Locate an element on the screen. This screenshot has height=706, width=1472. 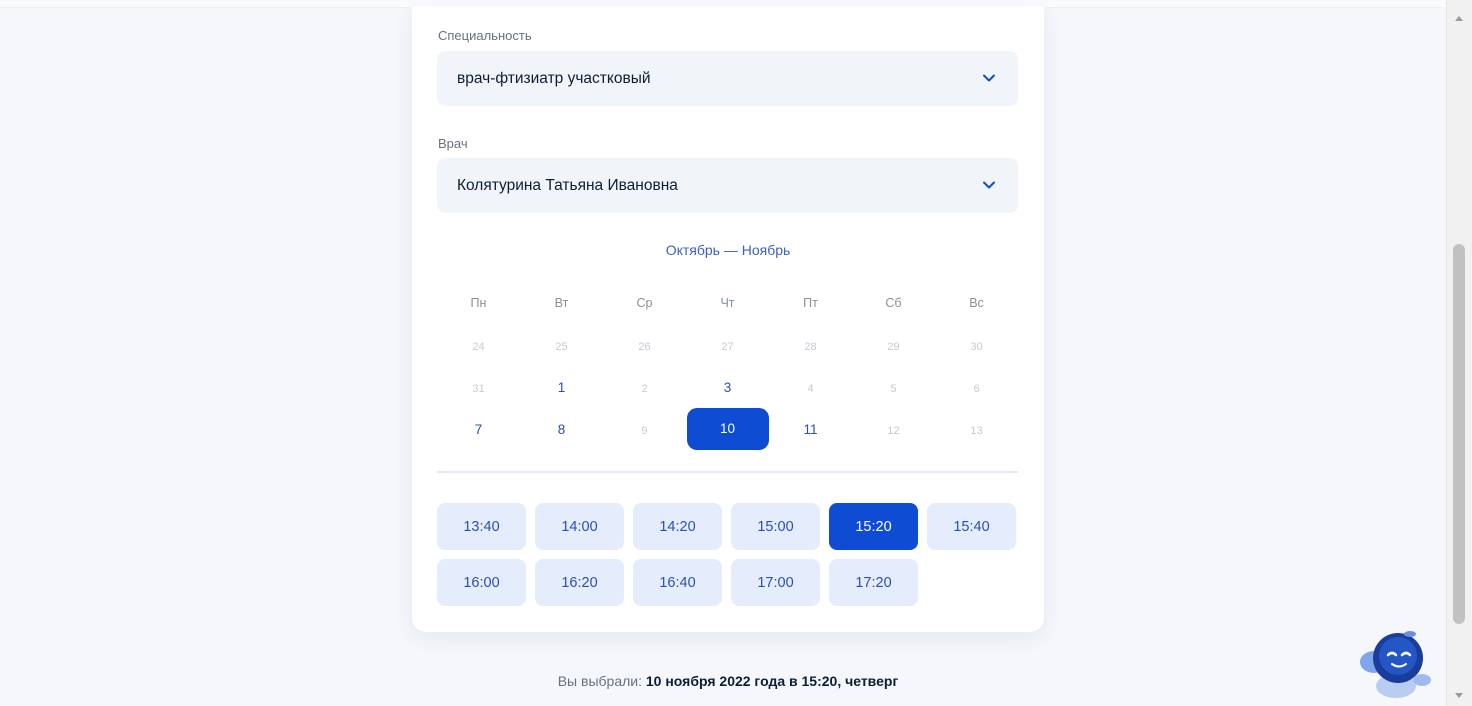
time-slot-button: 15:40 is located at coordinates (971, 526).